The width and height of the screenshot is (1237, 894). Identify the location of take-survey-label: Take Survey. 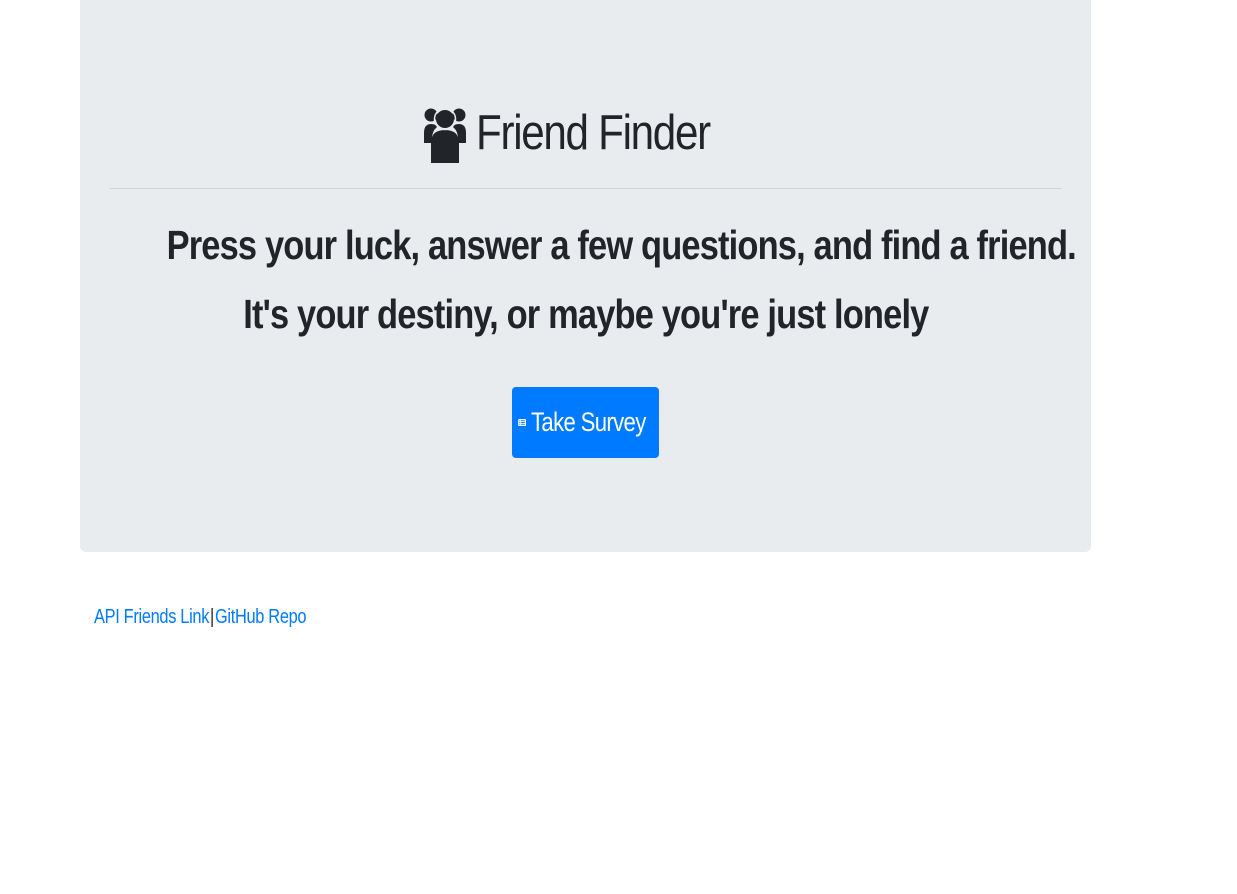
(588, 422).